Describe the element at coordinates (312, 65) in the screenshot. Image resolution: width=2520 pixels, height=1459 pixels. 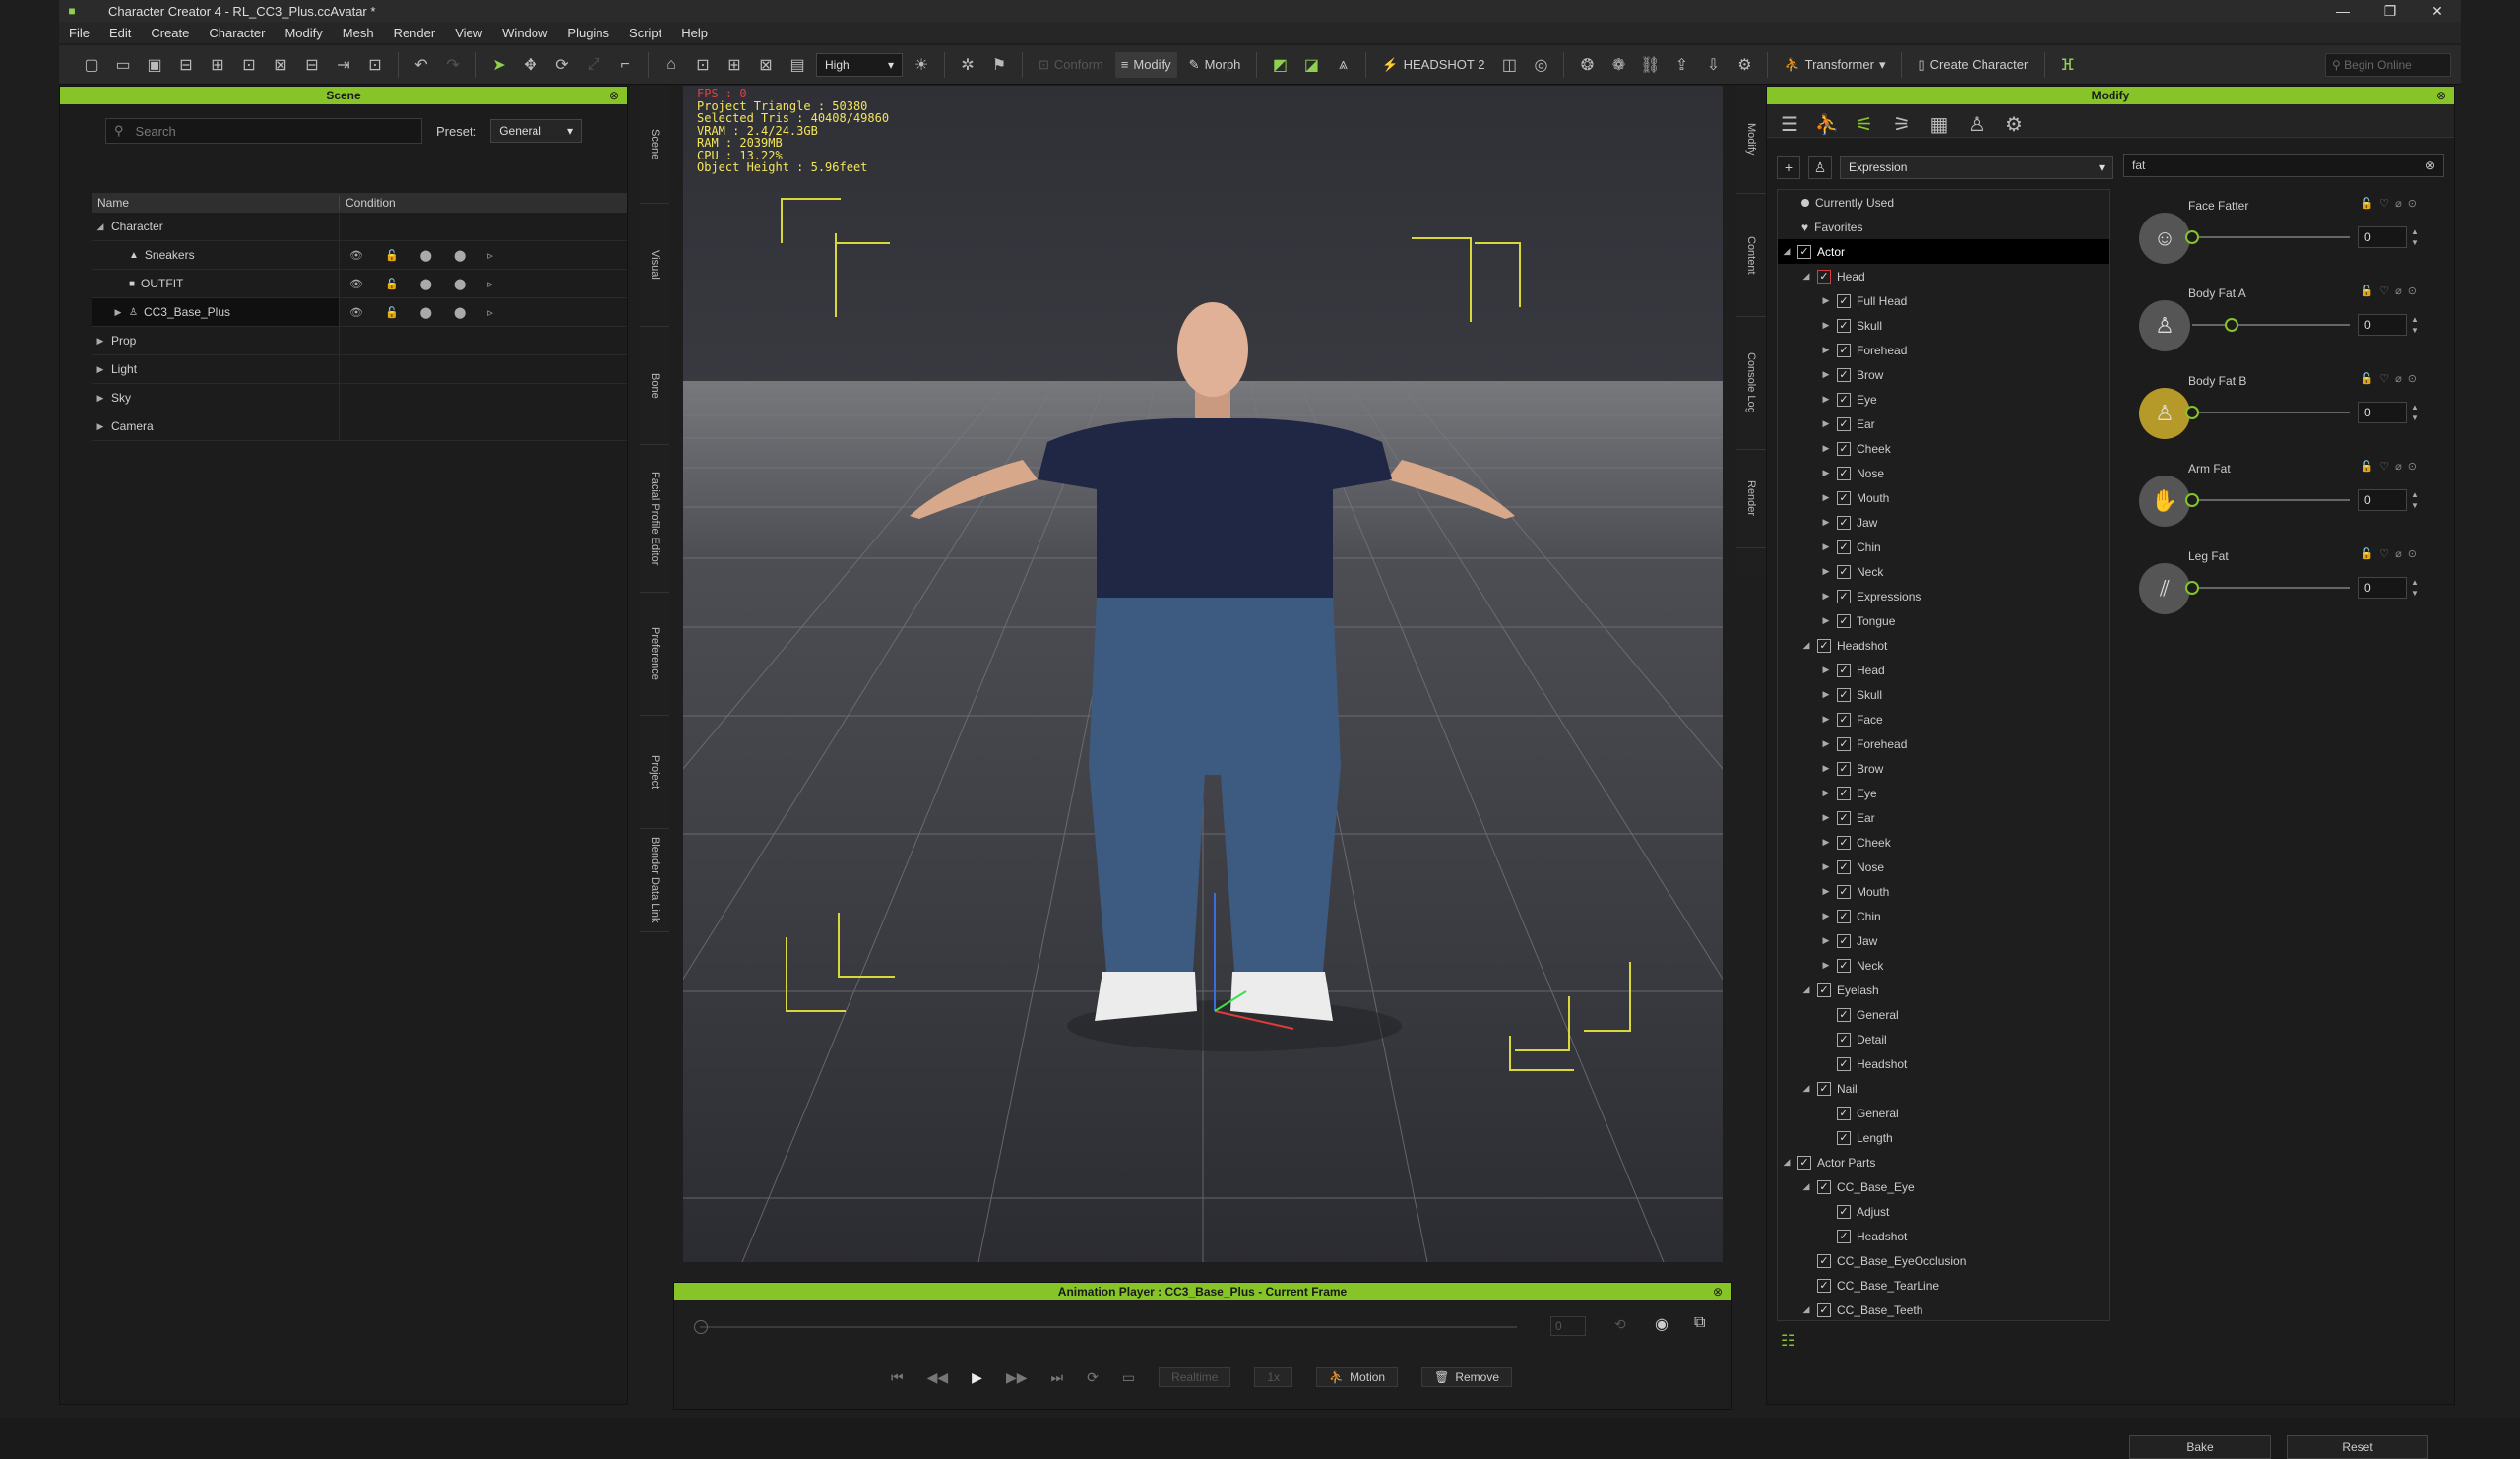
I see `export-usd-icon: ⊟` at that location.